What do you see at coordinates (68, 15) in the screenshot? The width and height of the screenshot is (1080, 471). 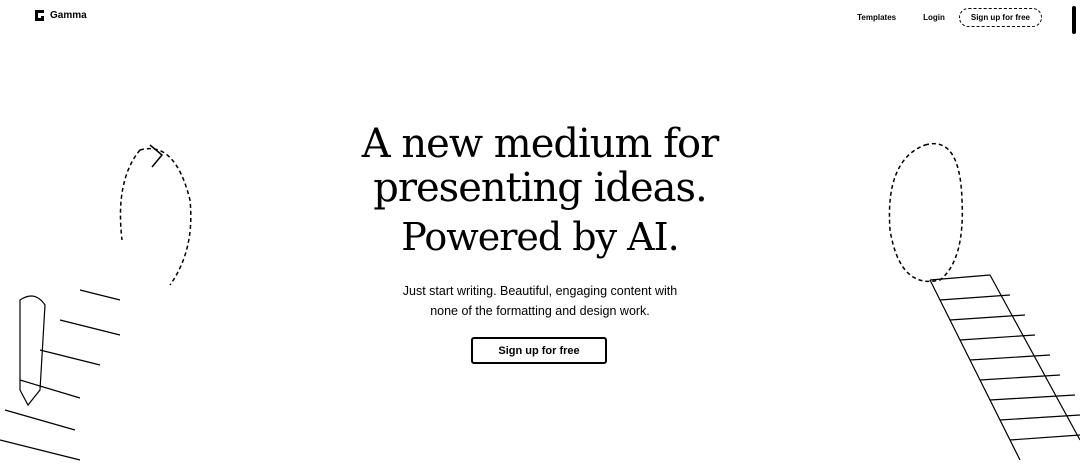 I see `brand-name: Gamma` at bounding box center [68, 15].